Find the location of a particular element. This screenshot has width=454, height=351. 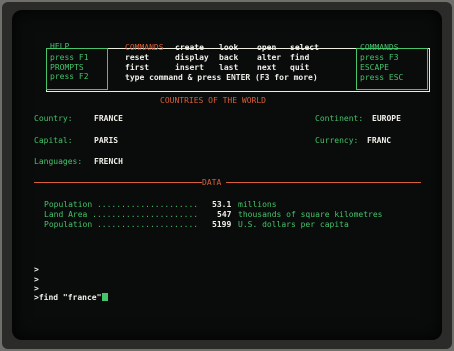

cmd-look: look is located at coordinates (228, 47).